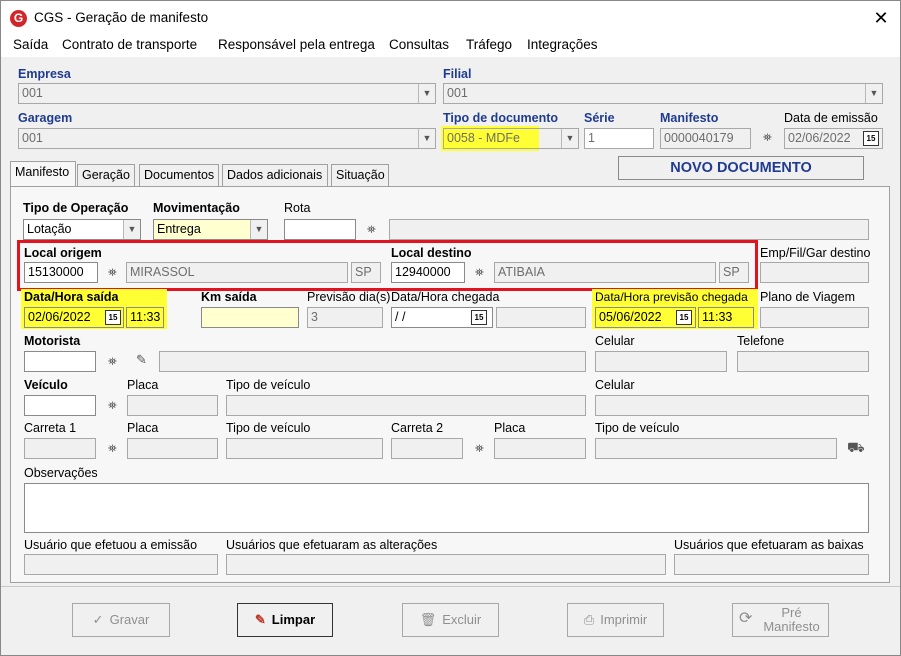  I want to click on placa3-label: Placa, so click(510, 428).